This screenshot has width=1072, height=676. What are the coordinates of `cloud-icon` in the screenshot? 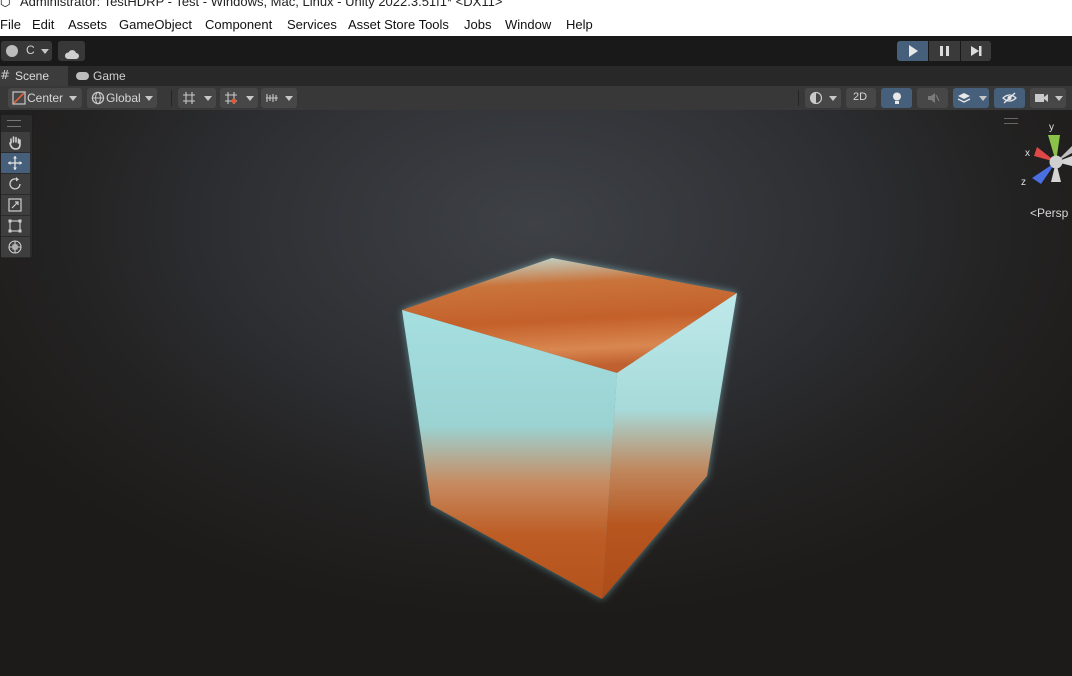 It's located at (72, 52).